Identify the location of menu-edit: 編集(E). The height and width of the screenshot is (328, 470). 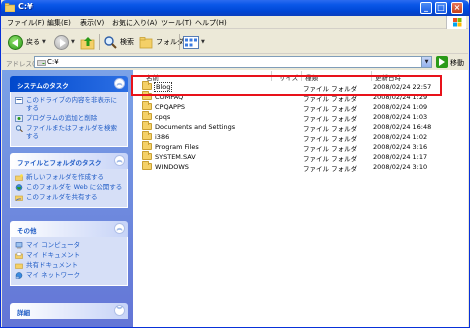
(59, 23).